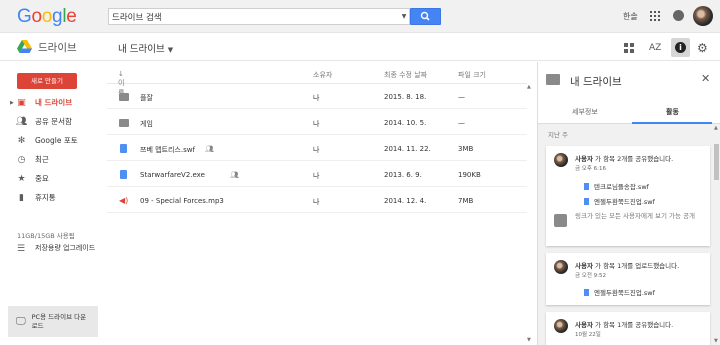 The image size is (720, 345). What do you see at coordinates (678, 15) in the screenshot?
I see `notifications-icon` at bounding box center [678, 15].